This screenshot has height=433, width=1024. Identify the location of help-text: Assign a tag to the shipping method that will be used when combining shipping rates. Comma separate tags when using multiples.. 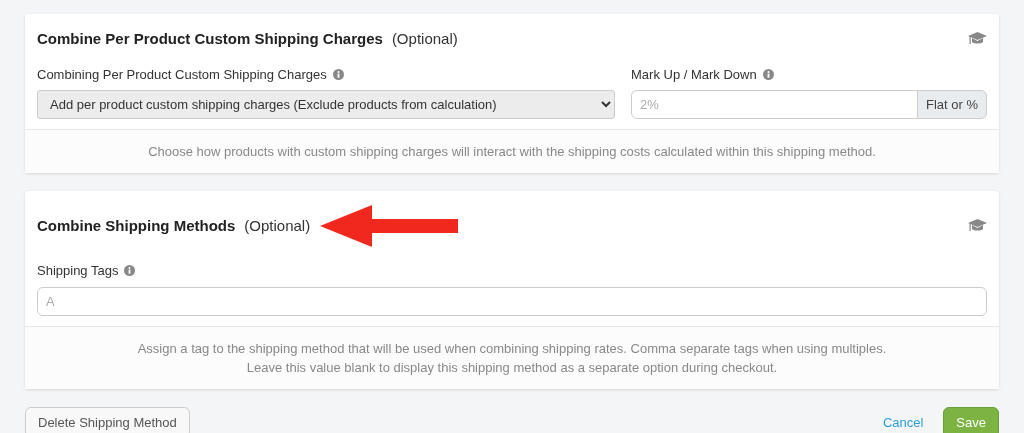
(512, 348).